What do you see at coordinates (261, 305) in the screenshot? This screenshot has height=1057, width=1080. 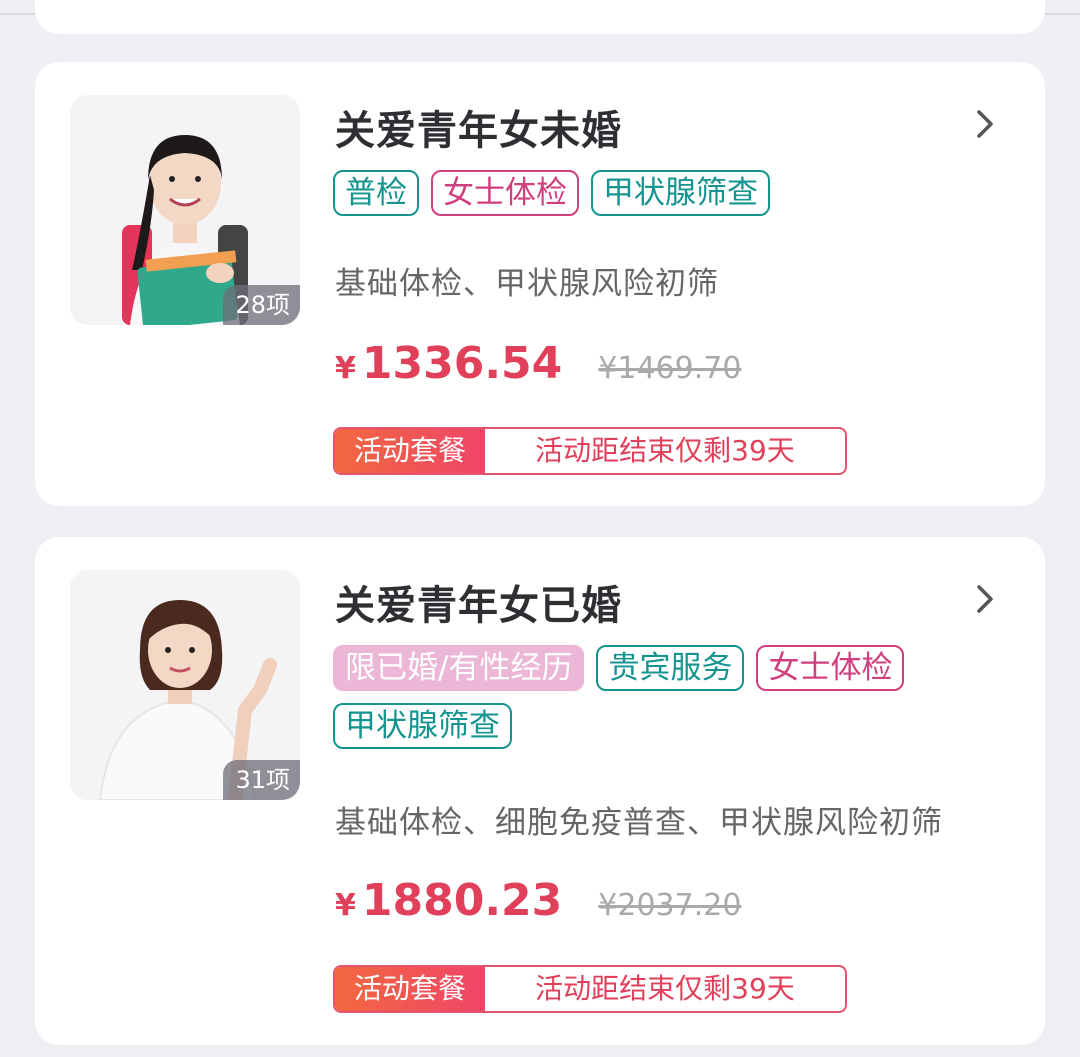 I see `item-count-badge: 28项` at bounding box center [261, 305].